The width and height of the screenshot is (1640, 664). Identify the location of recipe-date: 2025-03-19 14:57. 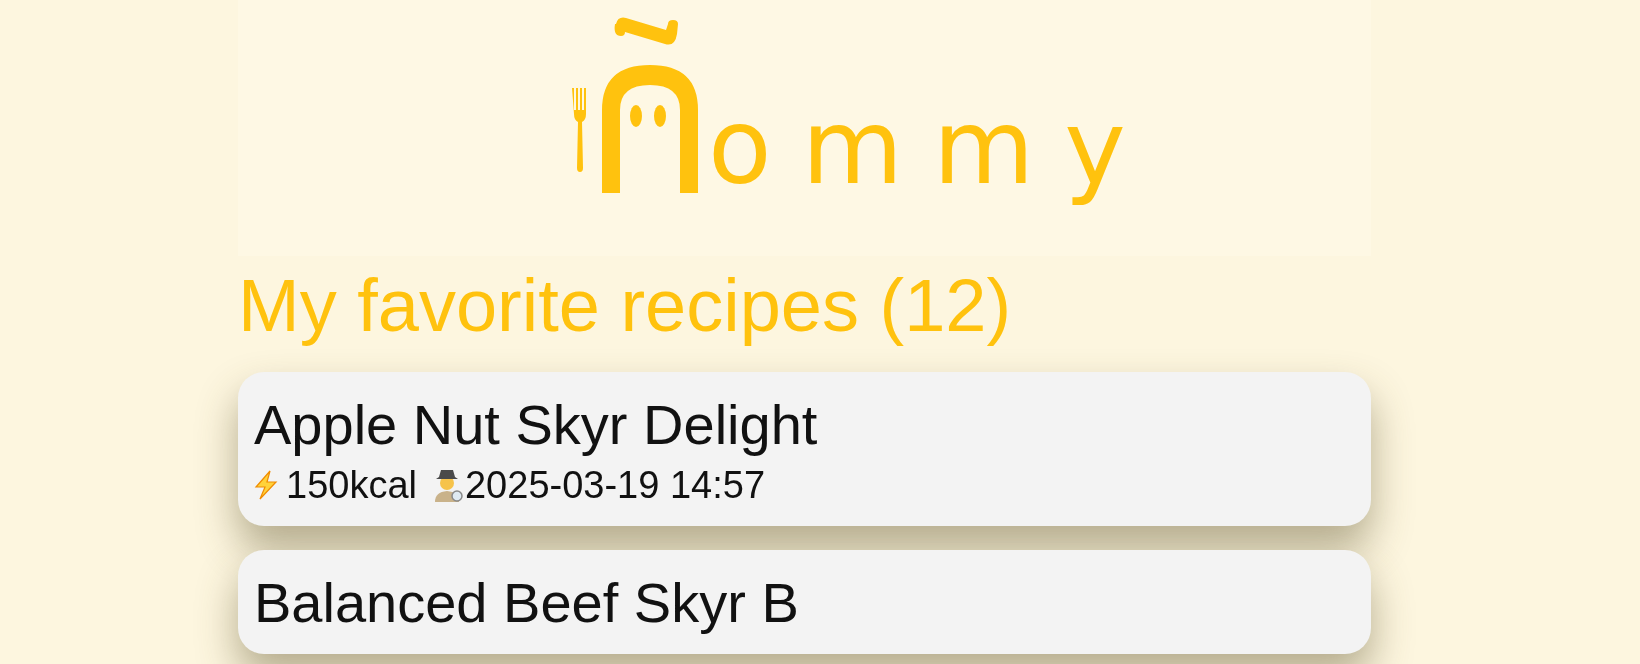
(615, 485).